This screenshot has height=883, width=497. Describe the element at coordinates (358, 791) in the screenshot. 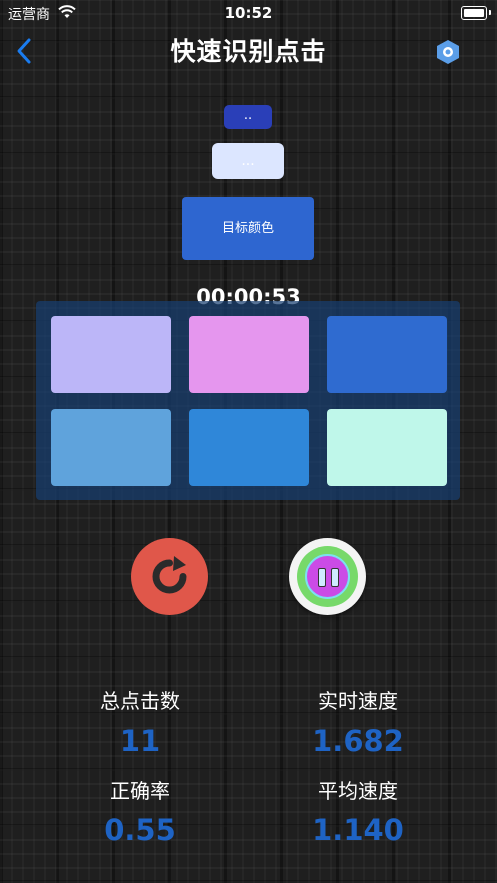

I see `avg-speed-label: 平均速度` at that location.